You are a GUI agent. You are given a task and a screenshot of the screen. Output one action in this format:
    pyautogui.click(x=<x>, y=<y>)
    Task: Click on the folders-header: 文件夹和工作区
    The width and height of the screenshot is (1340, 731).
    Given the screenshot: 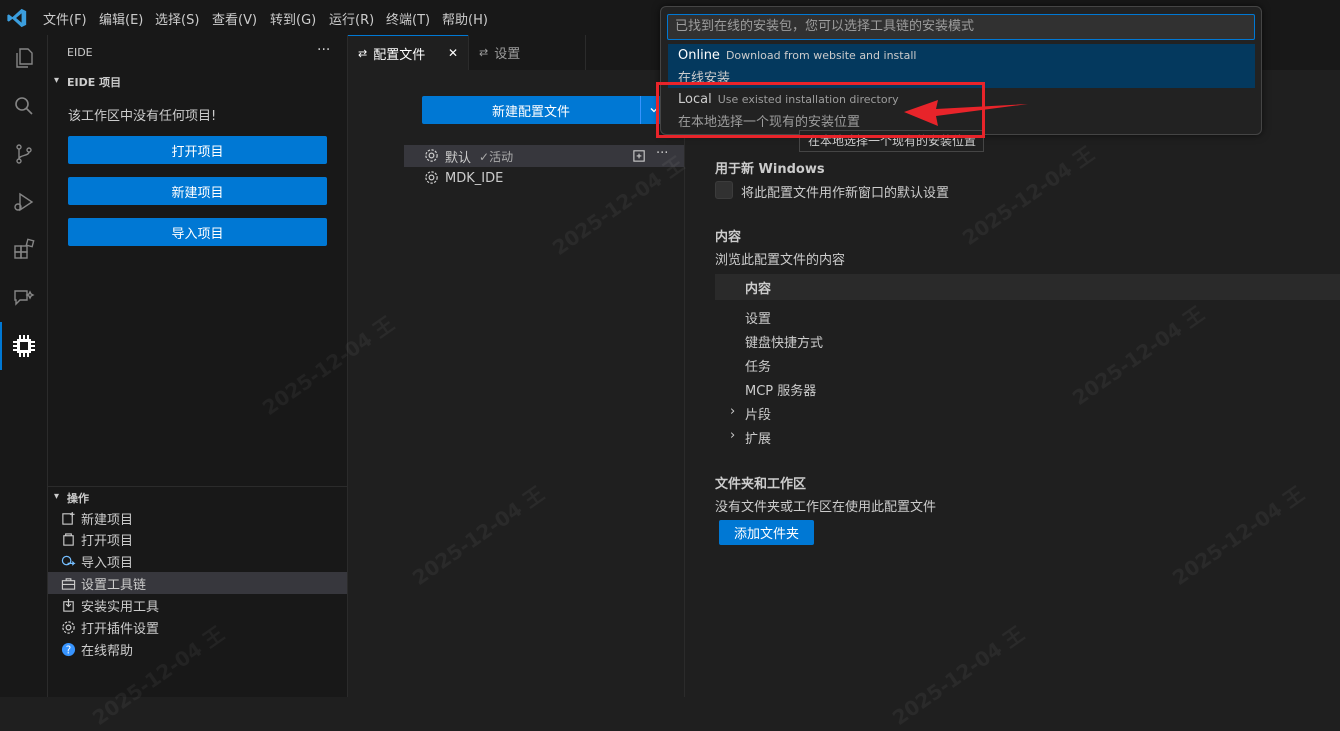 What is the action you would take?
    pyautogui.click(x=761, y=484)
    